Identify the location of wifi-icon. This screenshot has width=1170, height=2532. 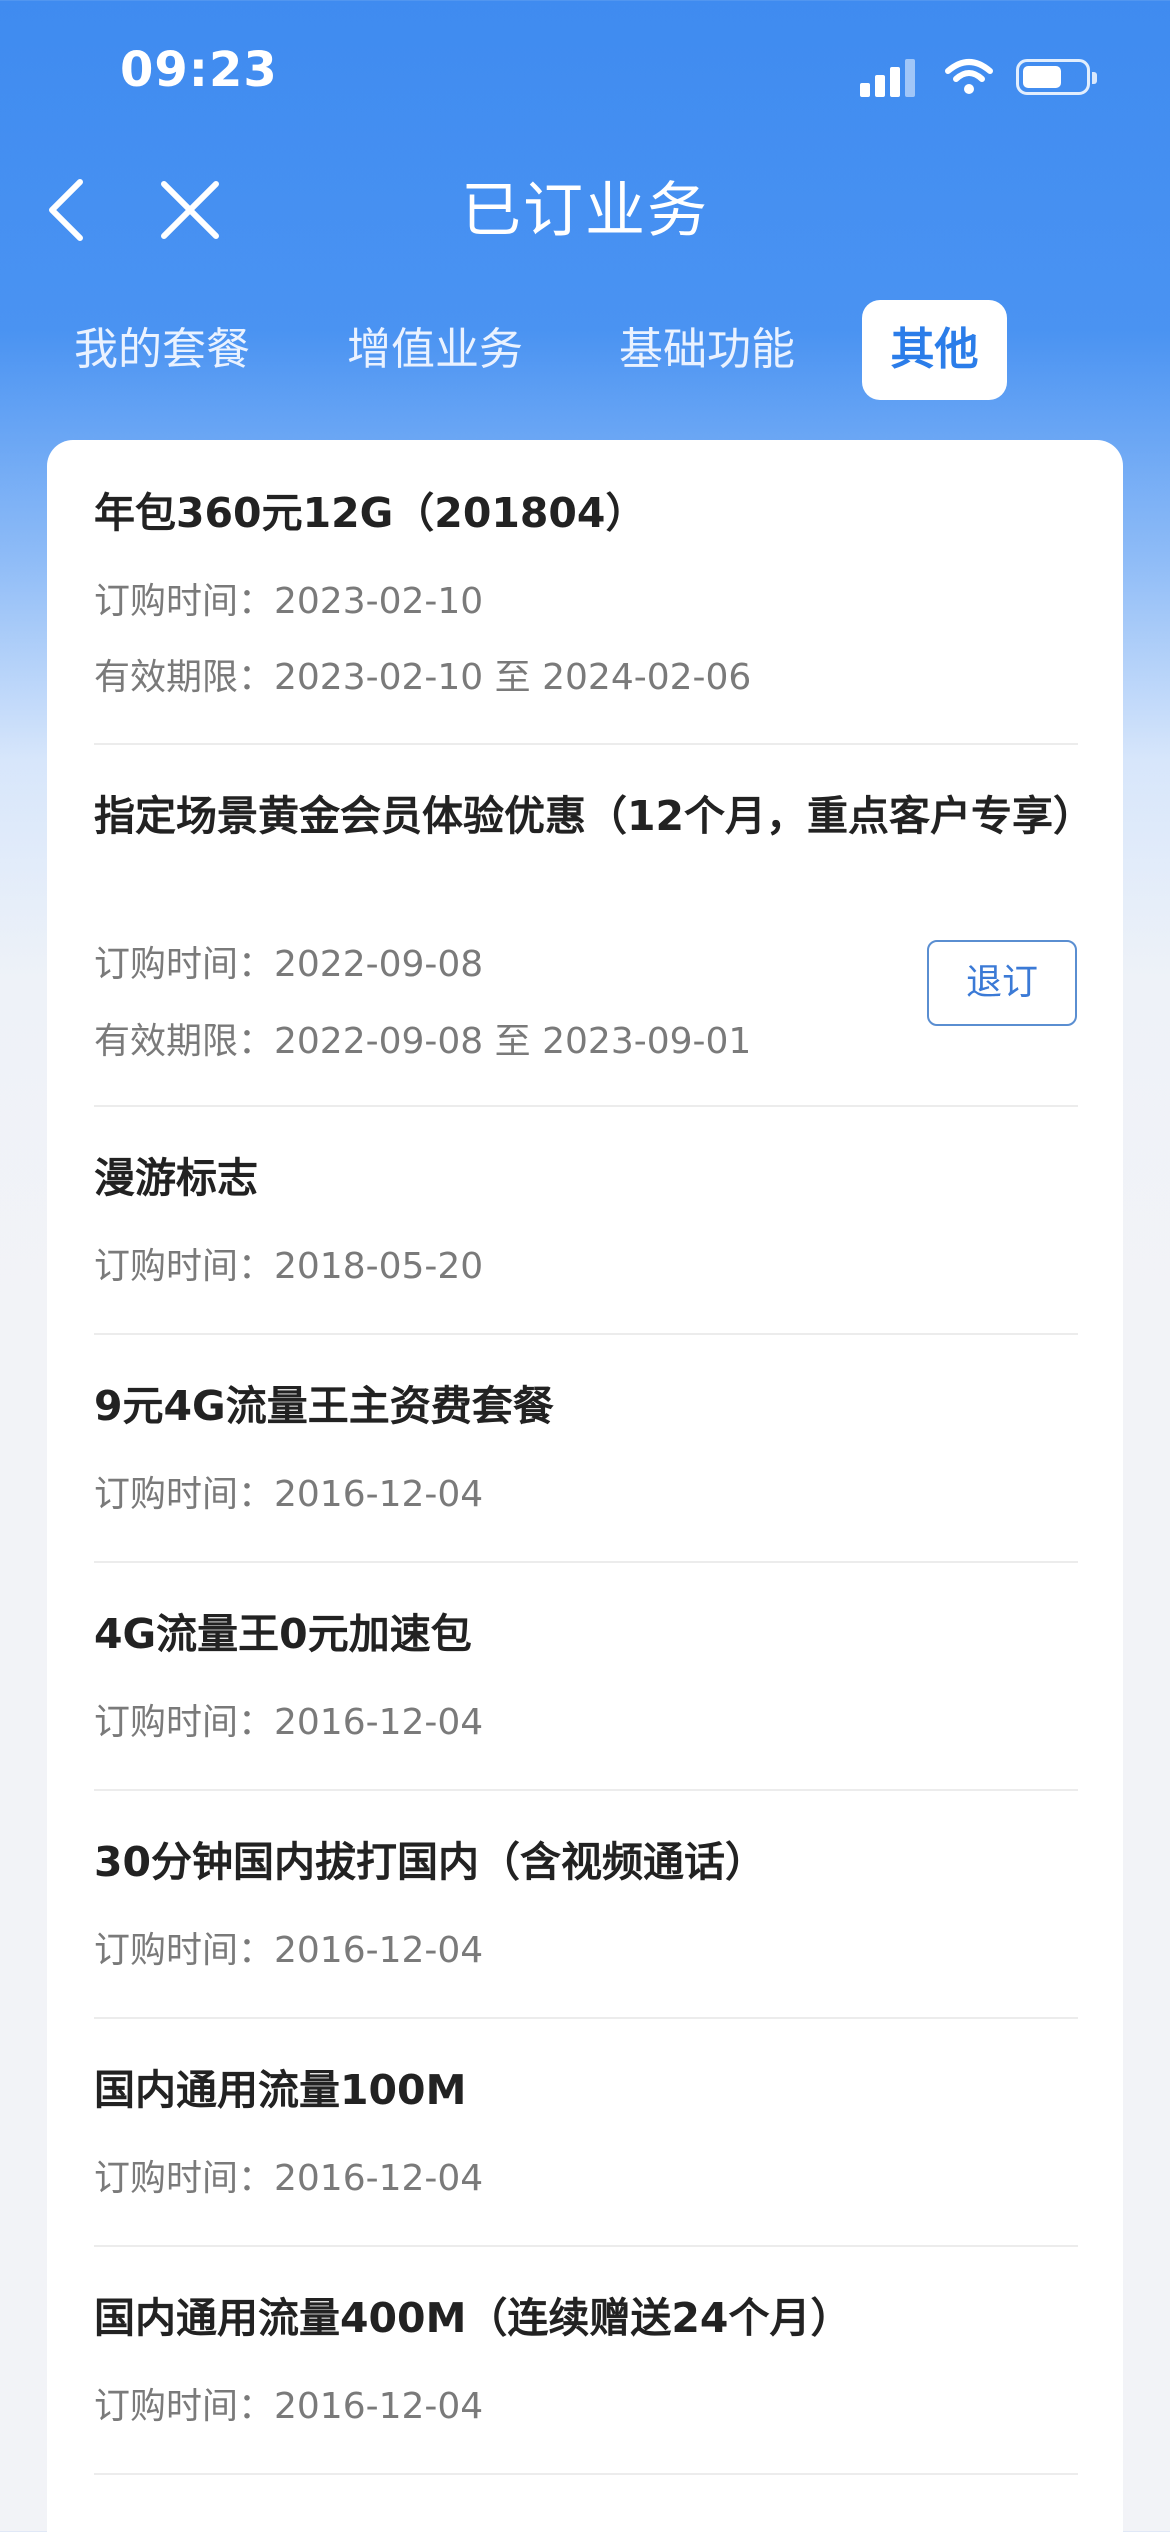
(969, 76).